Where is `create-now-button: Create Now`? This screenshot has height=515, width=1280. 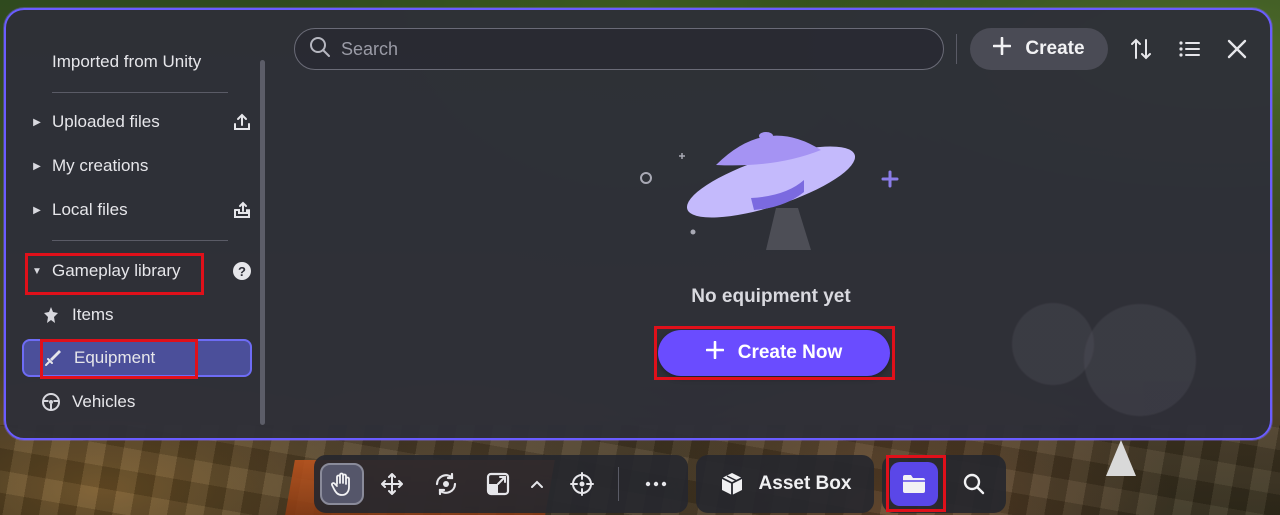 create-now-button: Create Now is located at coordinates (774, 353).